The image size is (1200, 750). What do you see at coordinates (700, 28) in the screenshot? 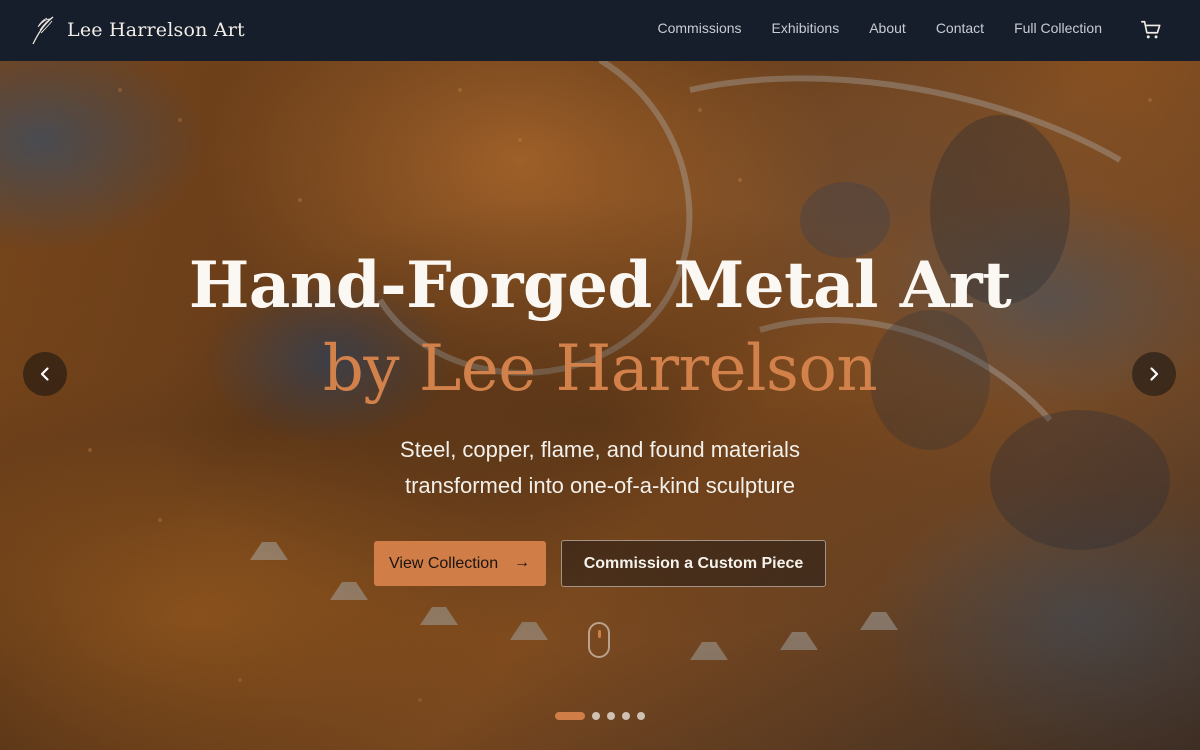
I see `nav-link-commissions: Commissions` at bounding box center [700, 28].